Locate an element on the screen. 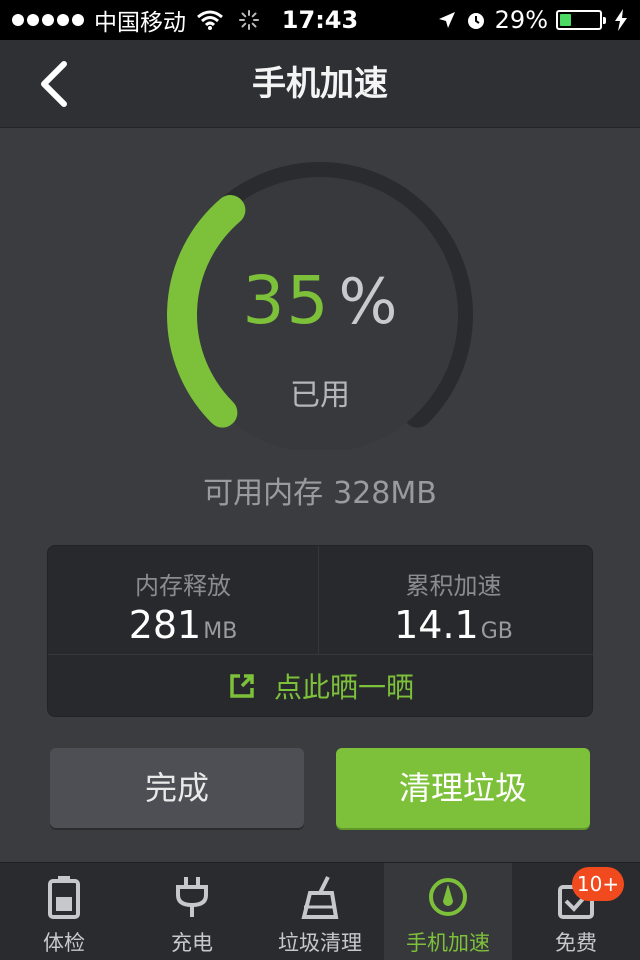 Image resolution: width=640 pixels, height=960 pixels. share-button: 点此晒一晒 is located at coordinates (321, 685).